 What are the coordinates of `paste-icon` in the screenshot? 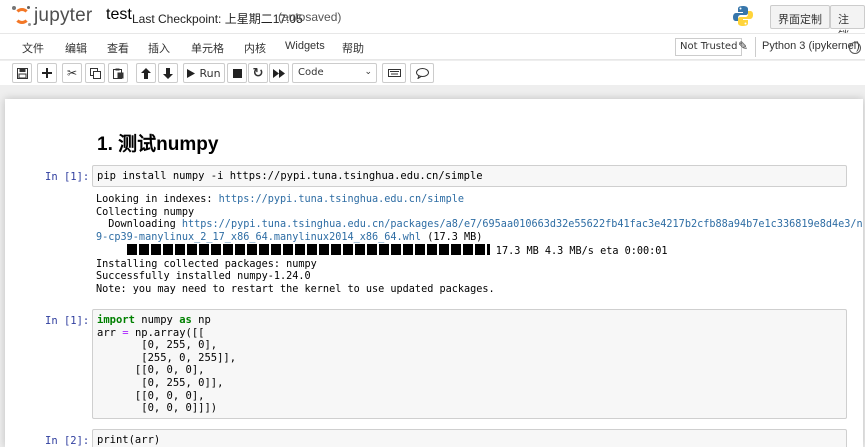 It's located at (117, 73).